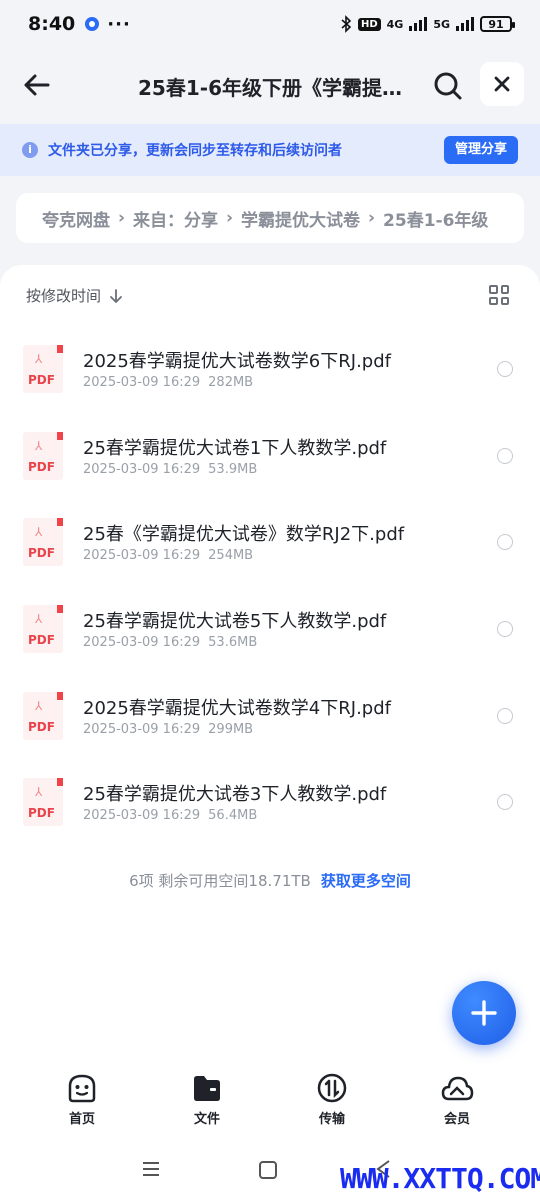  I want to click on breadcrumb-item: 夸克网盘, so click(76, 218).